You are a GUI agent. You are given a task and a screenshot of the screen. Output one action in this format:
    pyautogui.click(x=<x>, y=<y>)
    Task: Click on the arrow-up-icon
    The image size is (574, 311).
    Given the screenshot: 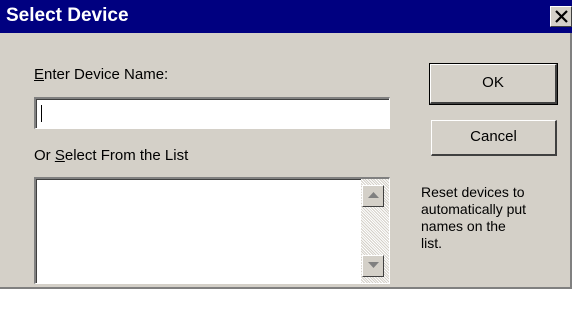 What is the action you would take?
    pyautogui.click(x=373, y=195)
    